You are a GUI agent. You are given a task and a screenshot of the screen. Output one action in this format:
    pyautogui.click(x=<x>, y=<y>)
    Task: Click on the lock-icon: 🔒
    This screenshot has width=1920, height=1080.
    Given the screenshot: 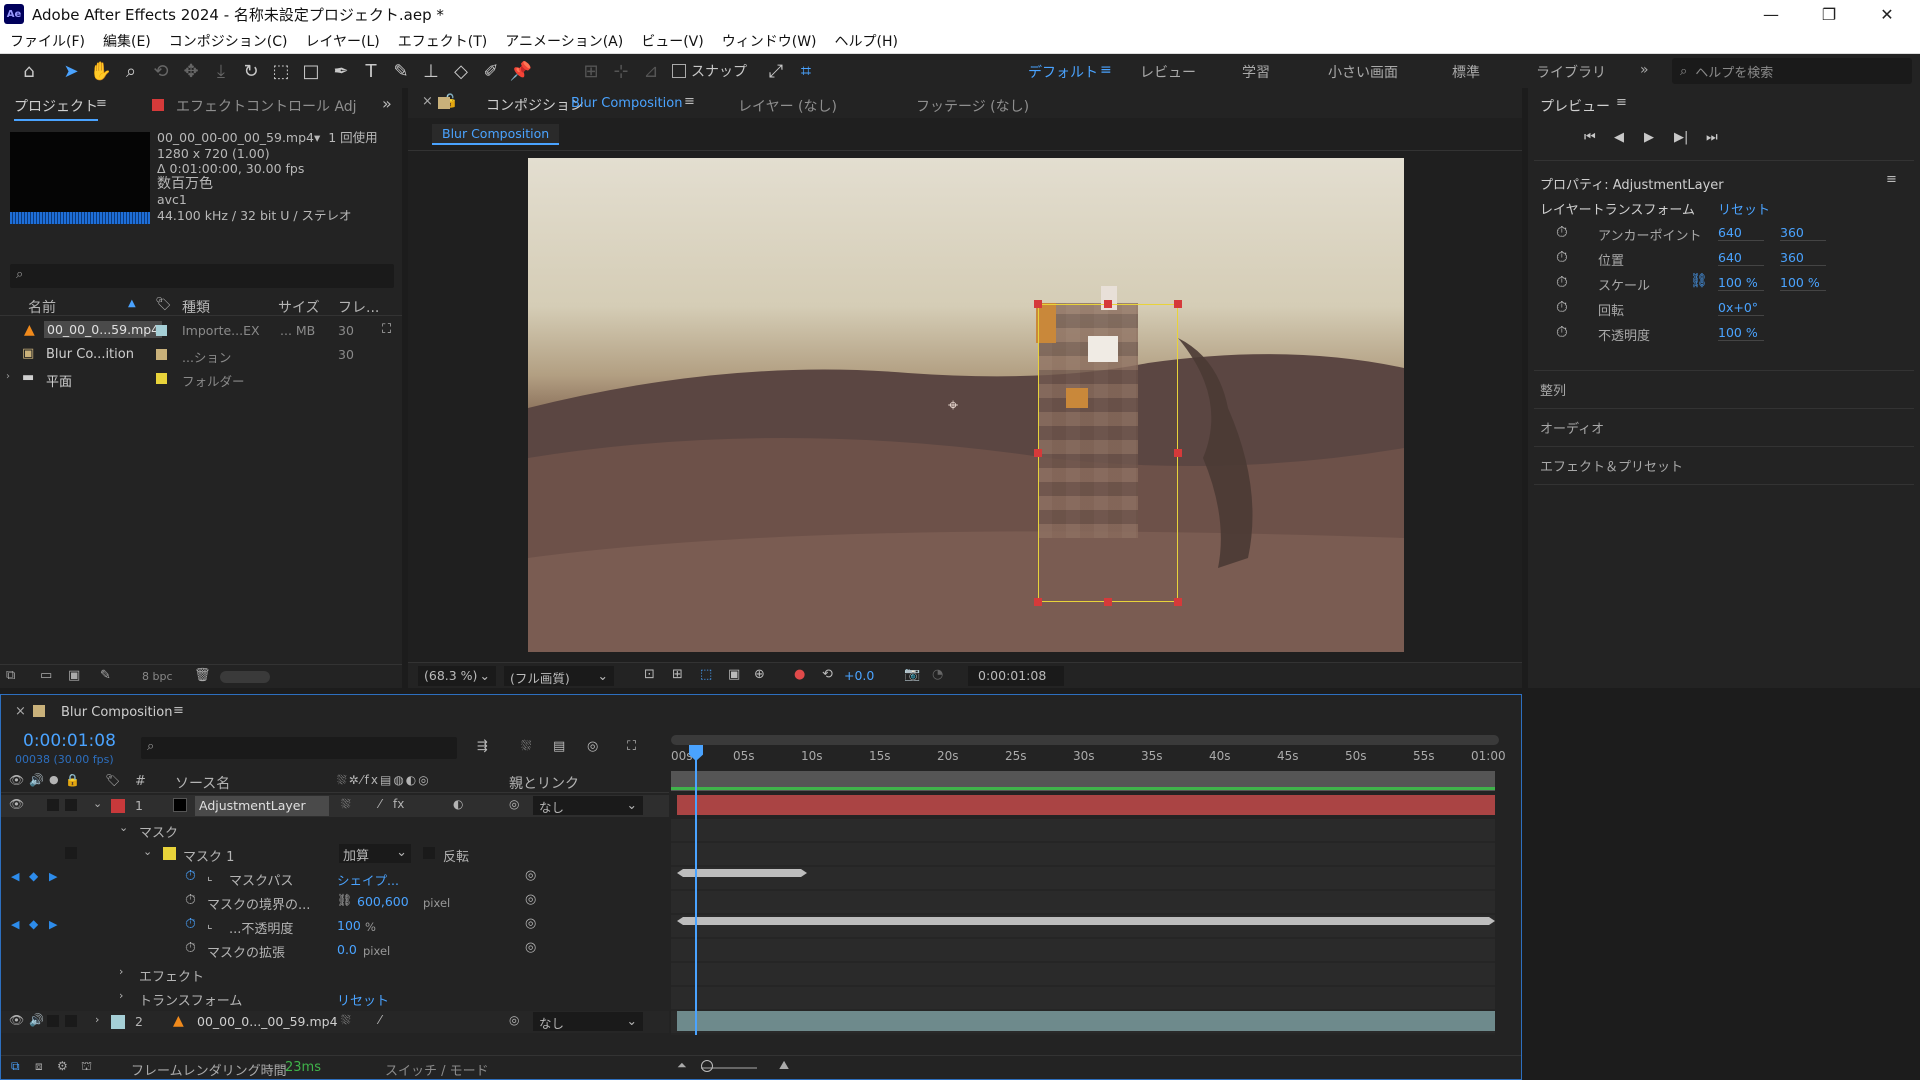 What is the action you would take?
    pyautogui.click(x=72, y=780)
    